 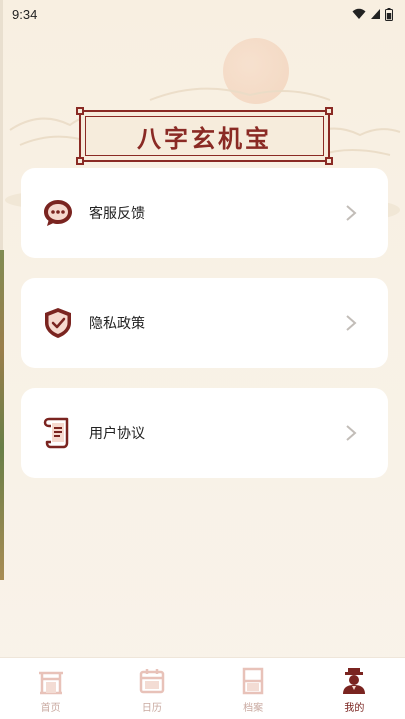 What do you see at coordinates (354, 681) in the screenshot?
I see `profile-icon` at bounding box center [354, 681].